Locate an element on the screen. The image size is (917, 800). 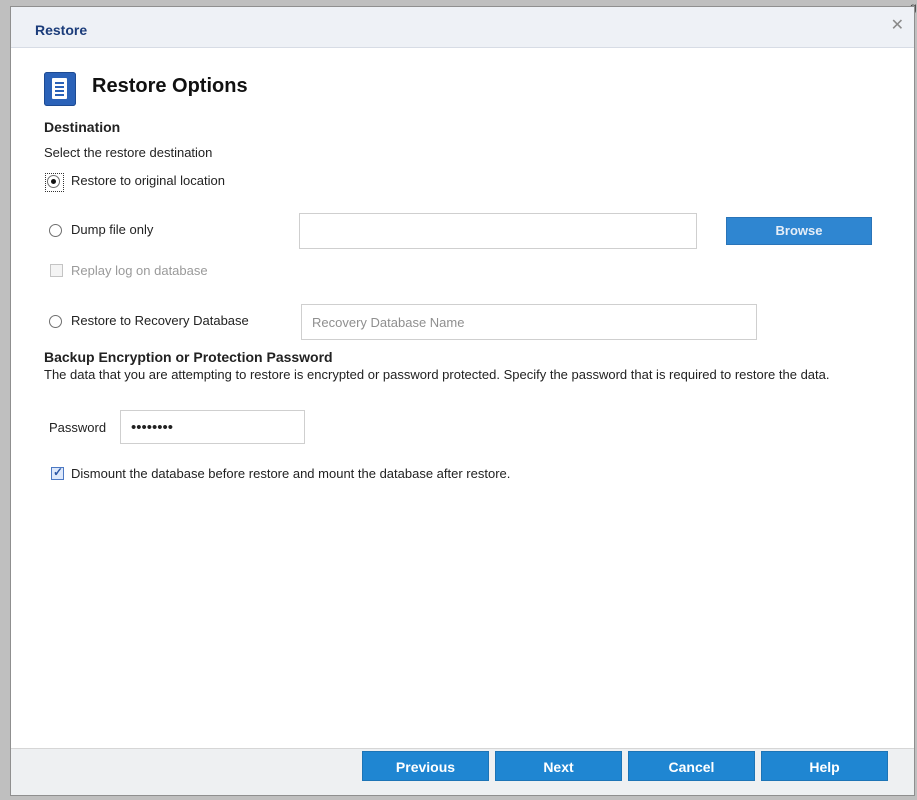
dismount-checkbox is located at coordinates (57, 472).